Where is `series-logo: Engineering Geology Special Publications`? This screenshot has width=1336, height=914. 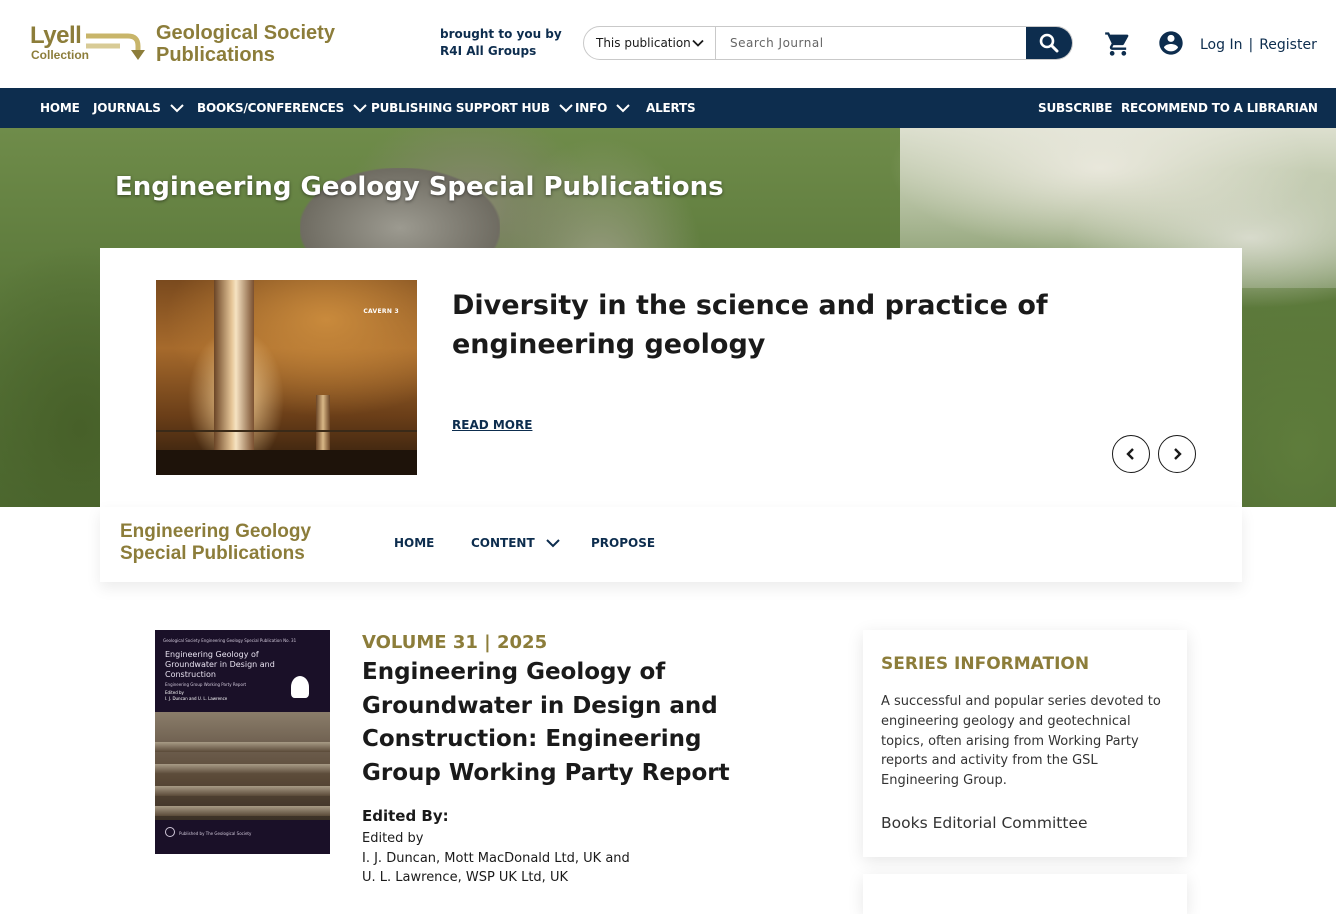
series-logo: Engineering Geology Special Publications is located at coordinates (215, 543).